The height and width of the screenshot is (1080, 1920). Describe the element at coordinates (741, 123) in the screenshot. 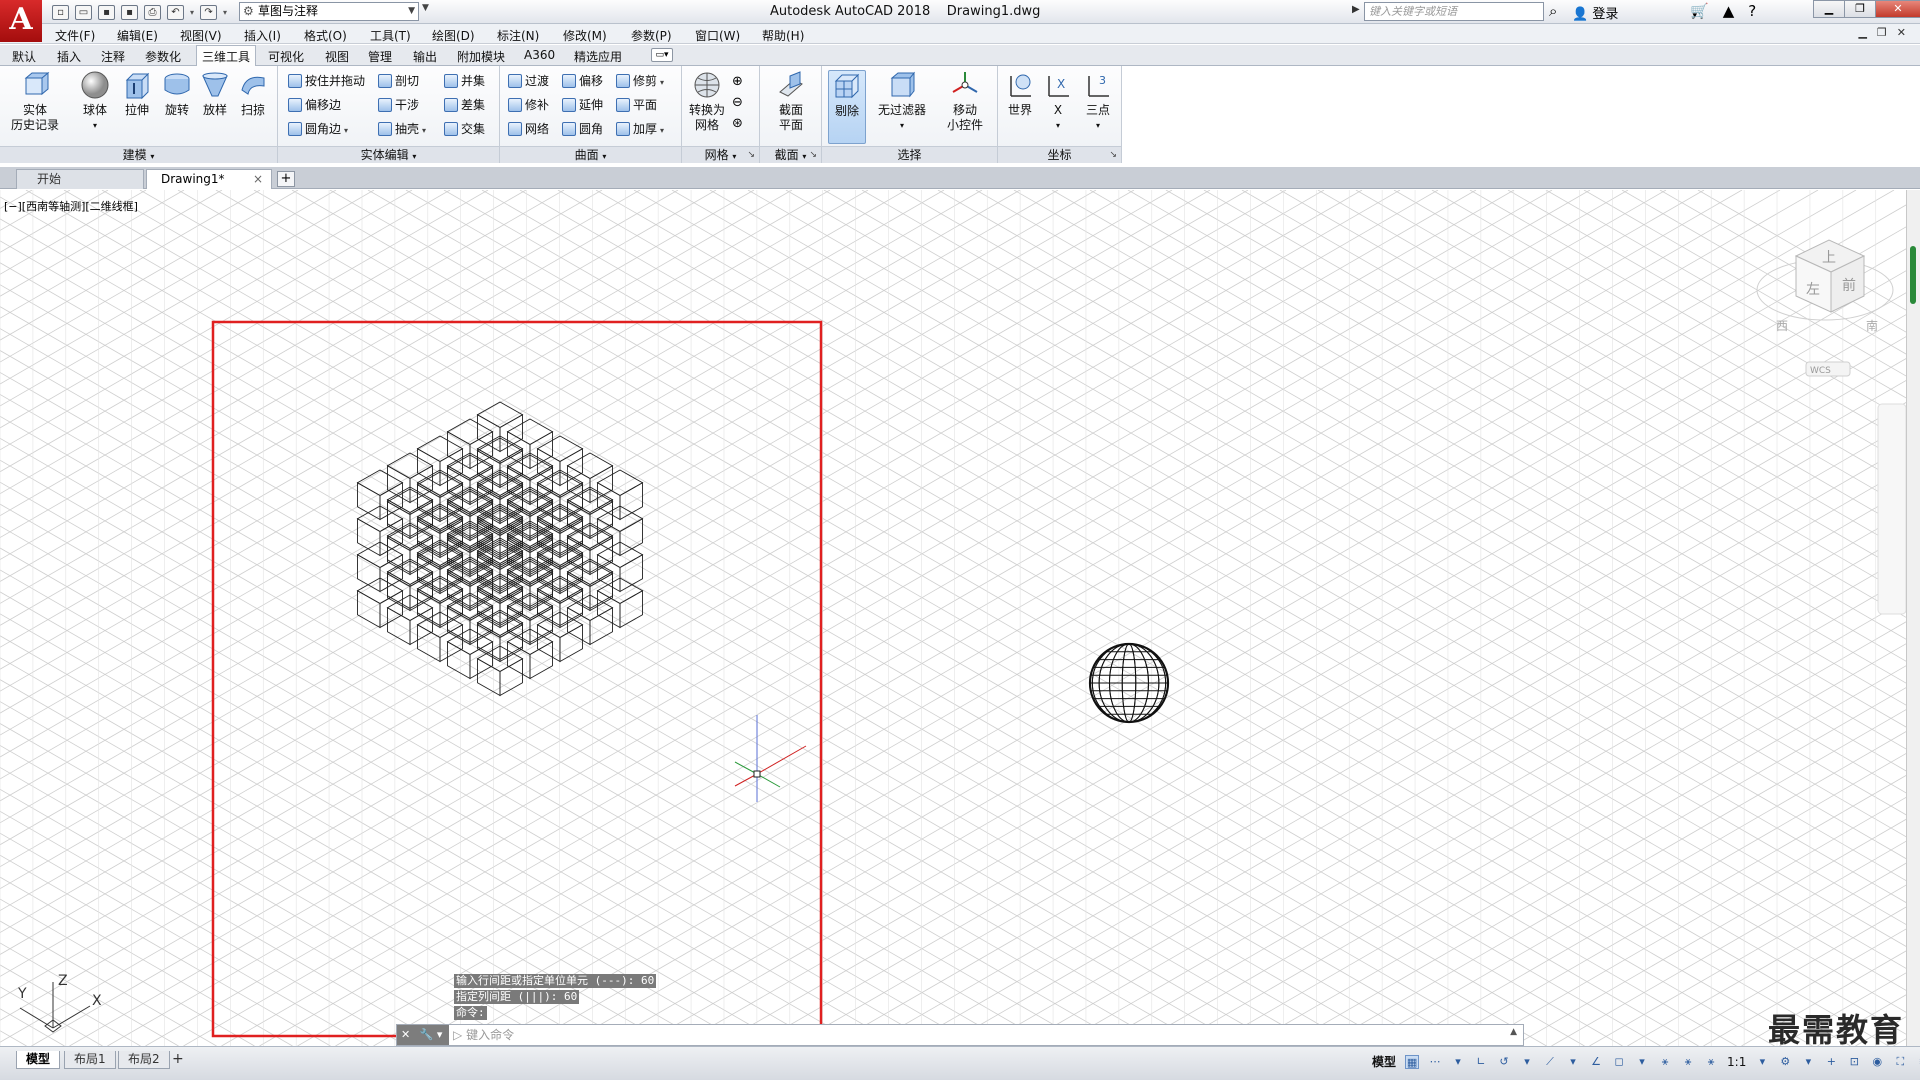

I see `refine-mesh-icon: ⊛` at that location.